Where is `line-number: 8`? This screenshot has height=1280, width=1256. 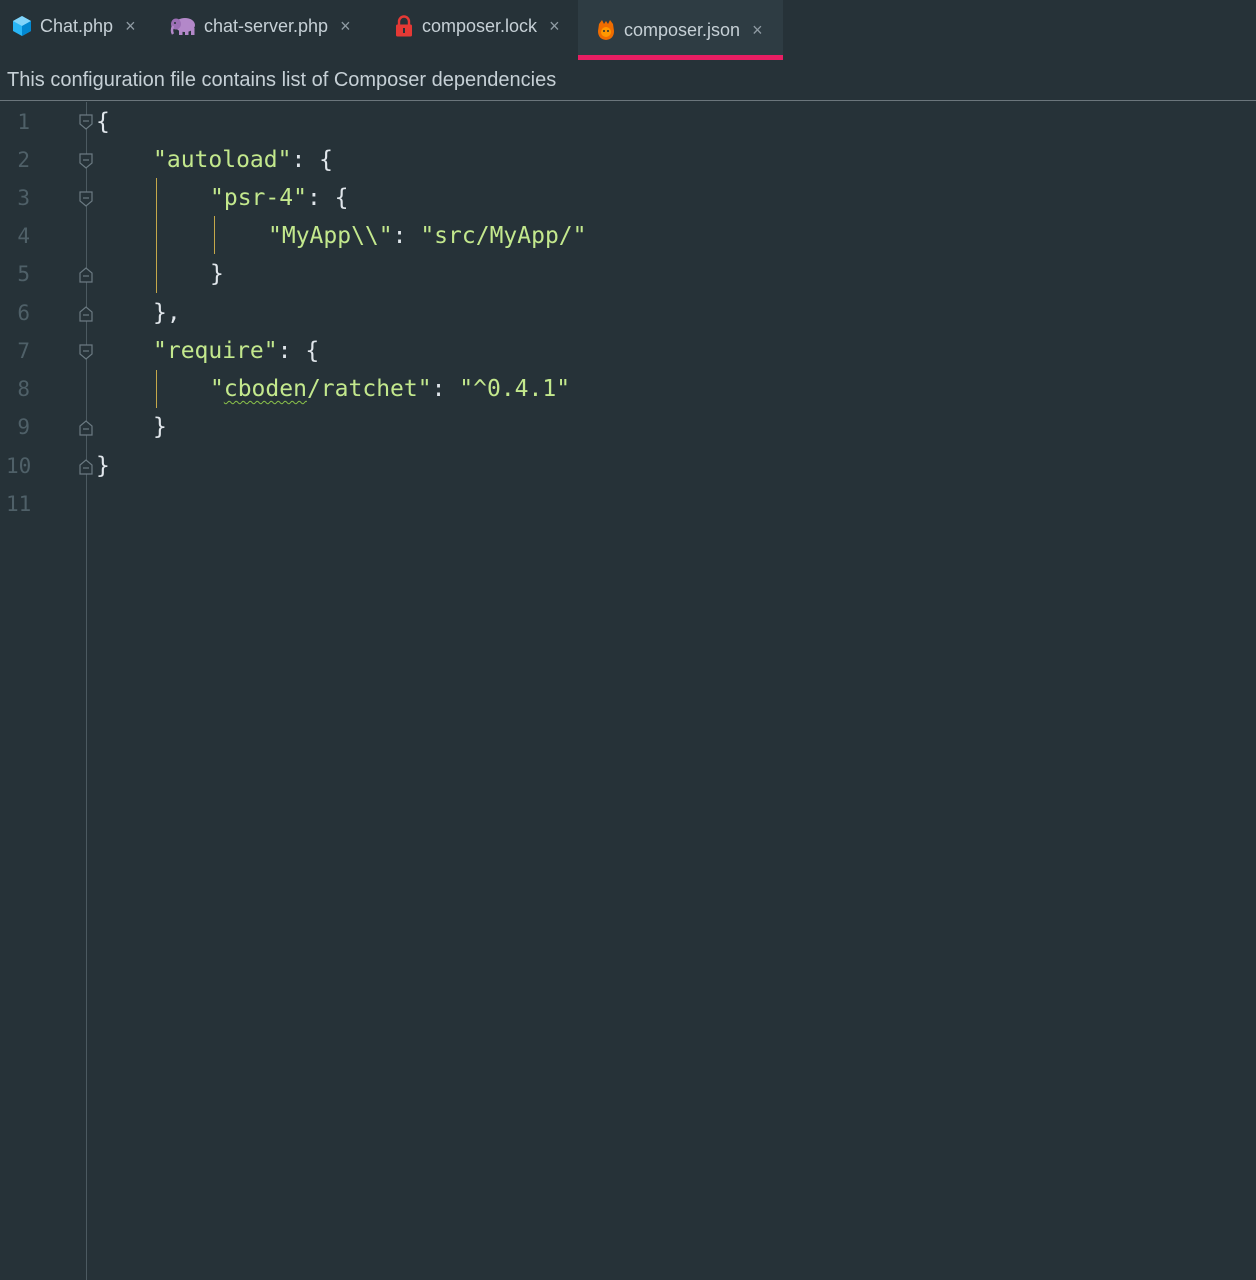 line-number: 8 is located at coordinates (23, 389).